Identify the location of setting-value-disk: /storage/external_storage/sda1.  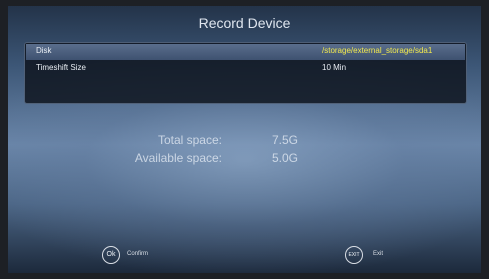
(377, 50).